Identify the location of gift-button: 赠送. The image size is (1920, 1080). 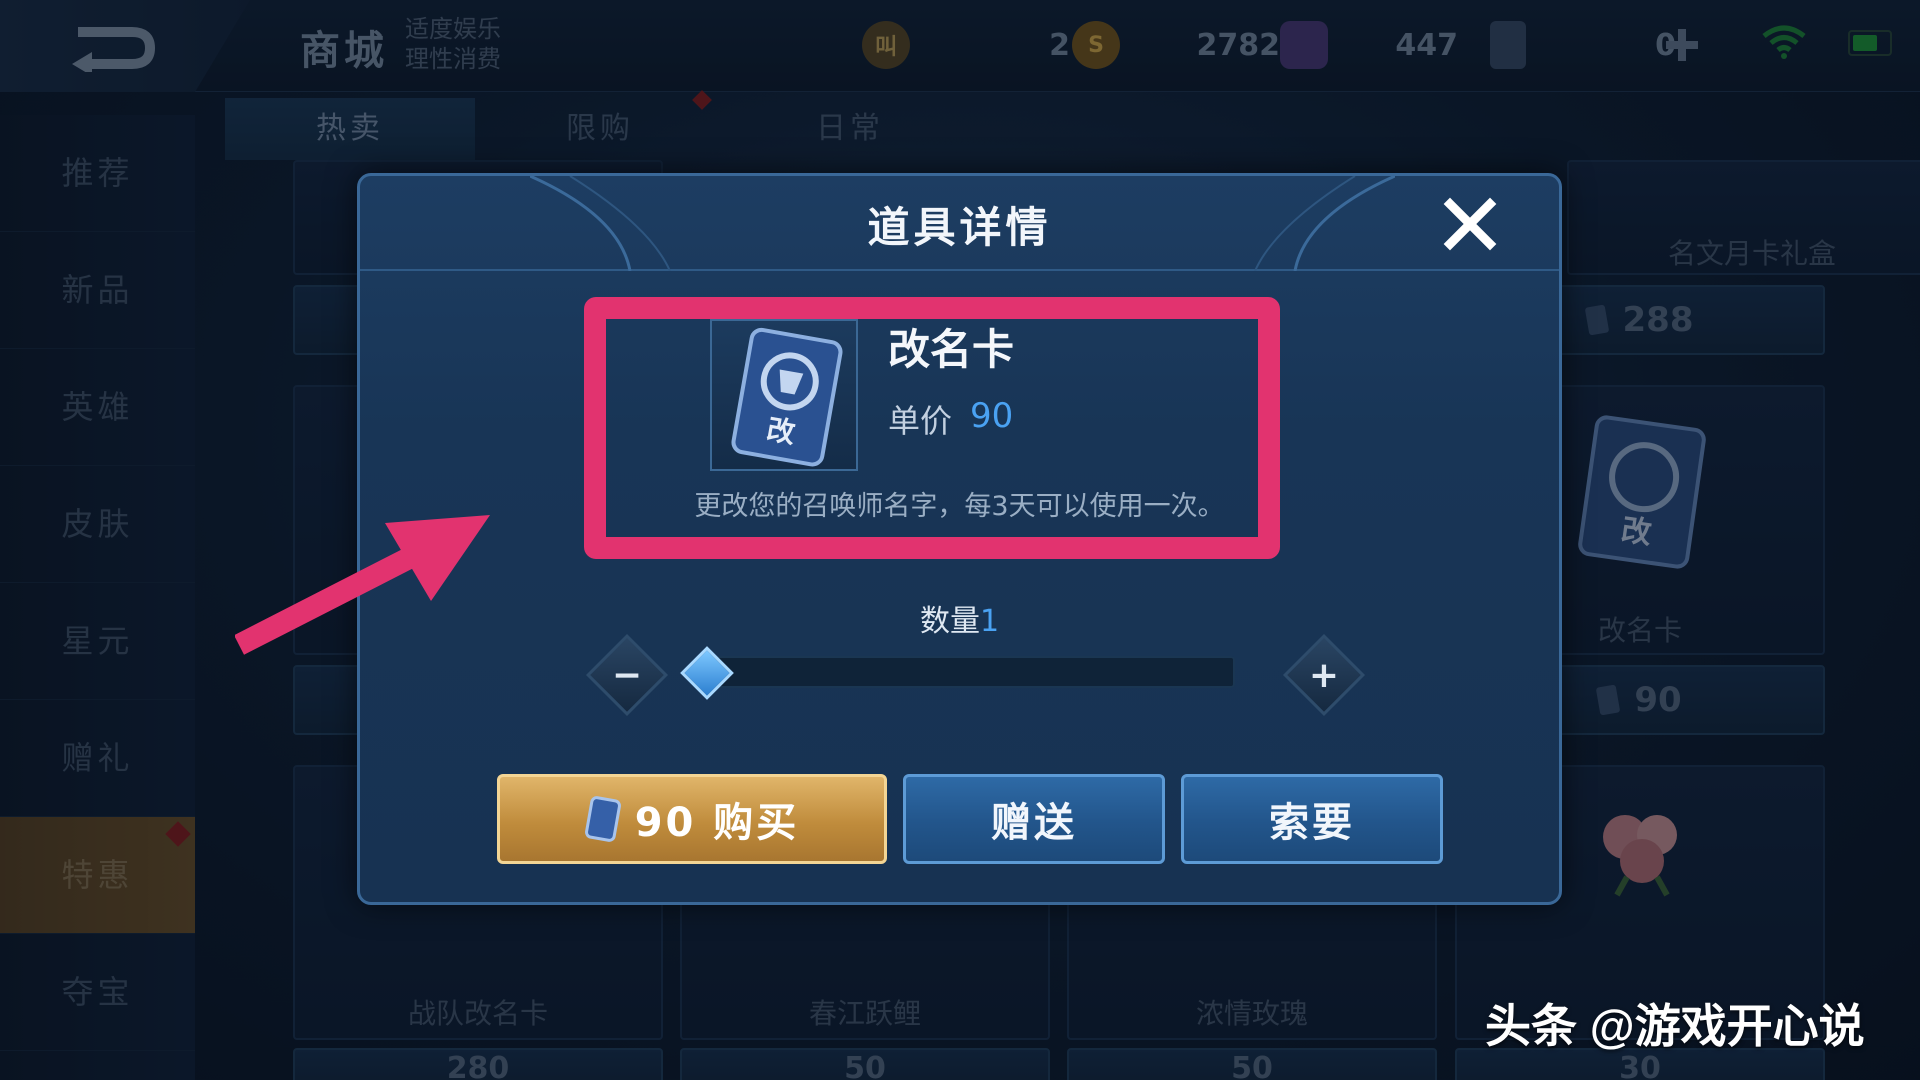
(1034, 819).